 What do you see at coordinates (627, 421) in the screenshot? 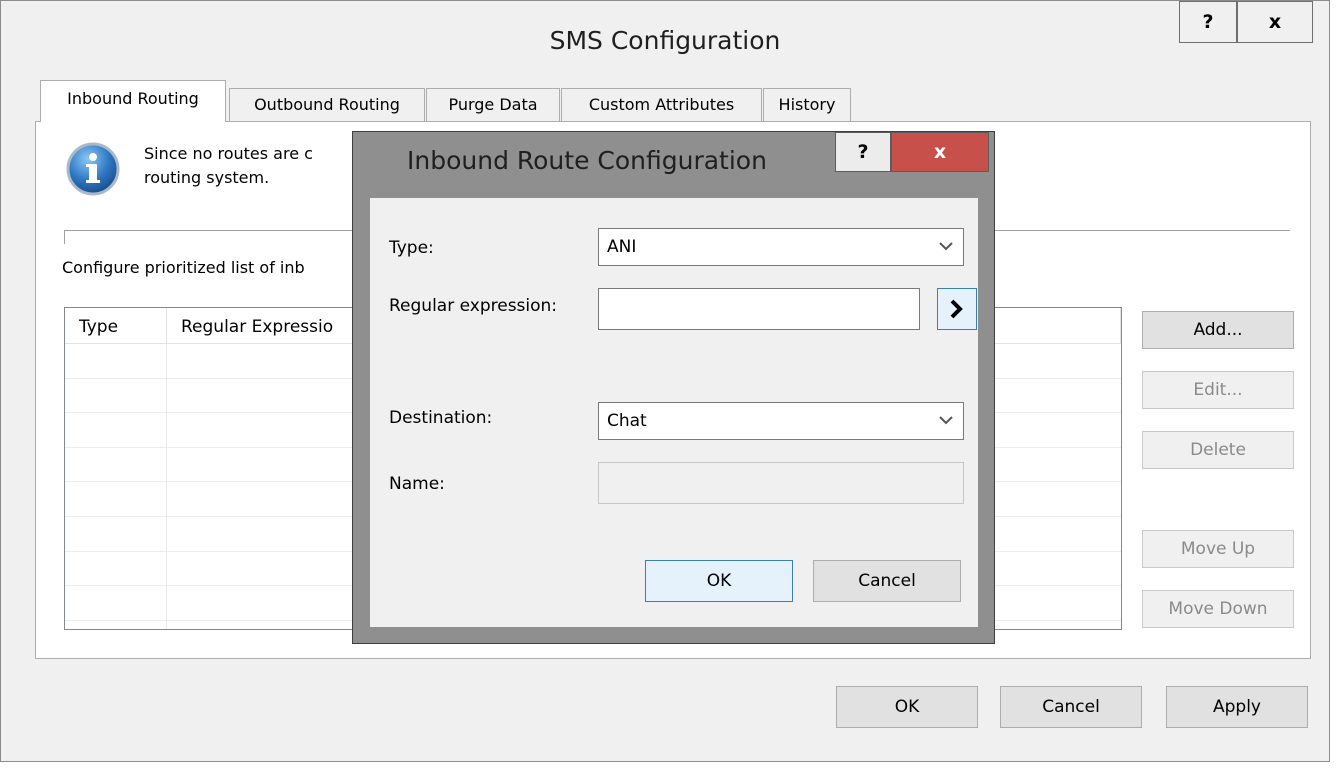
I see `destination-select-value: Chat` at bounding box center [627, 421].